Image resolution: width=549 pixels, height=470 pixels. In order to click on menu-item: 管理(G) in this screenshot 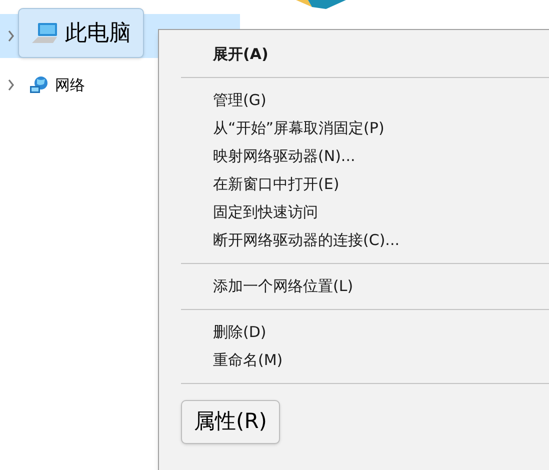, I will do `click(239, 100)`.